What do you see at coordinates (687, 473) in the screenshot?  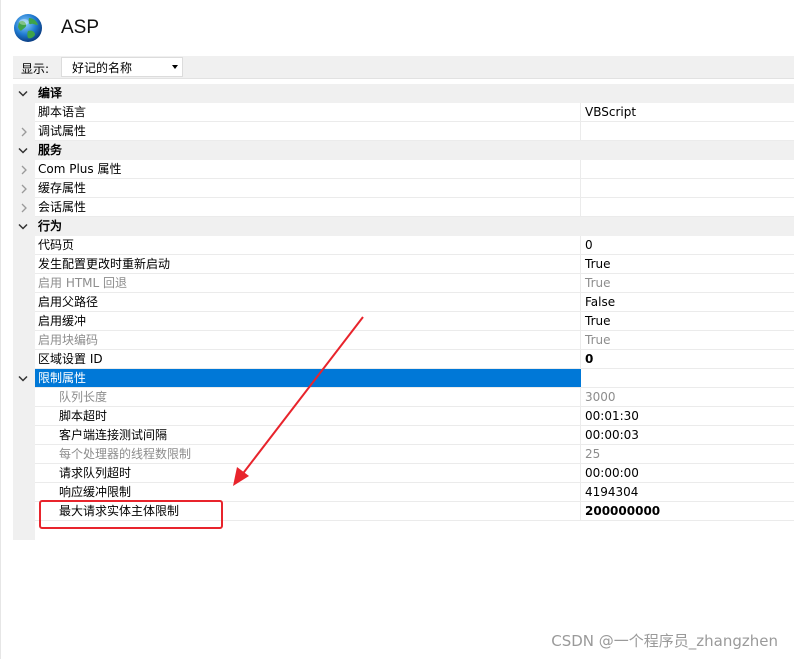 I see `property-value: 00:00:00` at bounding box center [687, 473].